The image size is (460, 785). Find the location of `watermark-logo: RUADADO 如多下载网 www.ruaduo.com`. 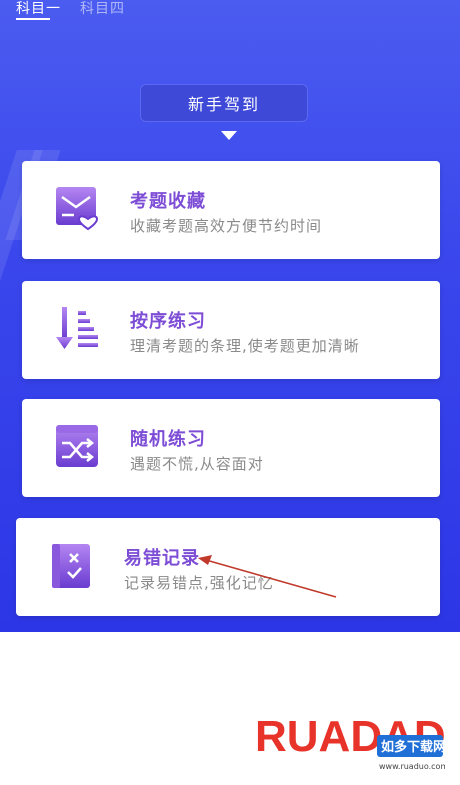

watermark-logo: RUADADO 如多下载网 www.ruaduo.com is located at coordinates (357, 740).